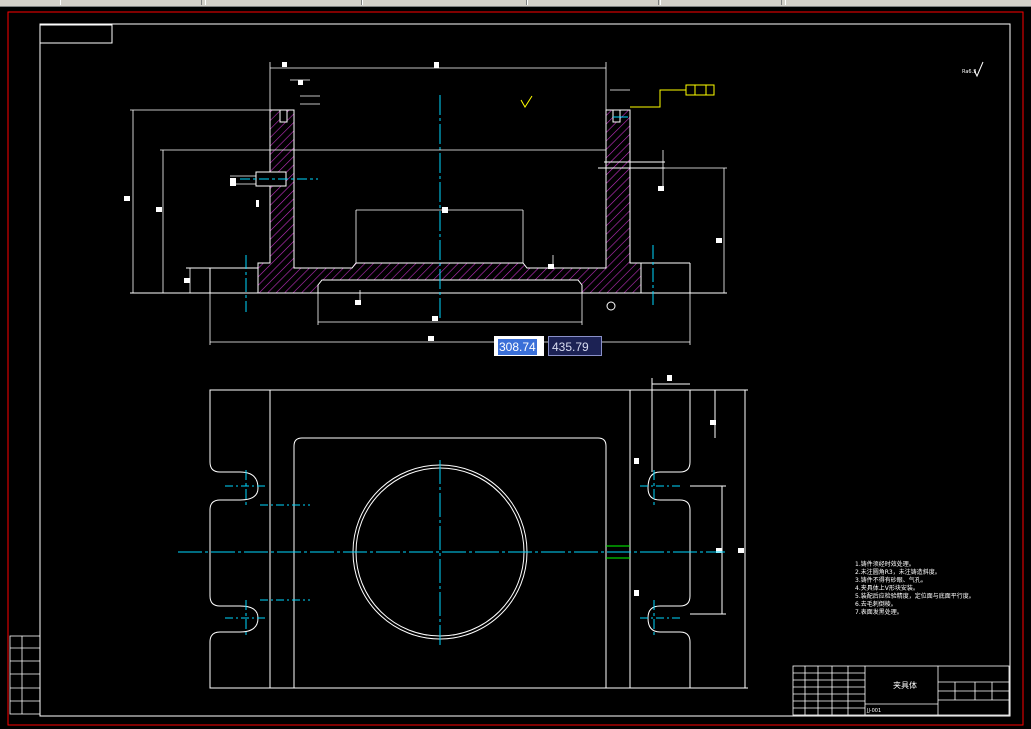 Image resolution: width=1031 pixels, height=729 pixels. I want to click on svg-text: 7.表面发黑处理。, so click(879, 612).